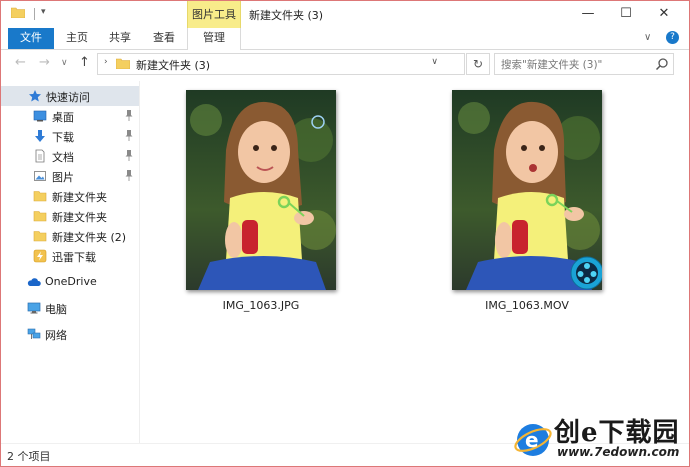 The image size is (690, 467). What do you see at coordinates (286, 15) in the screenshot?
I see `window-title: 新建文件夹 (3)` at bounding box center [286, 15].